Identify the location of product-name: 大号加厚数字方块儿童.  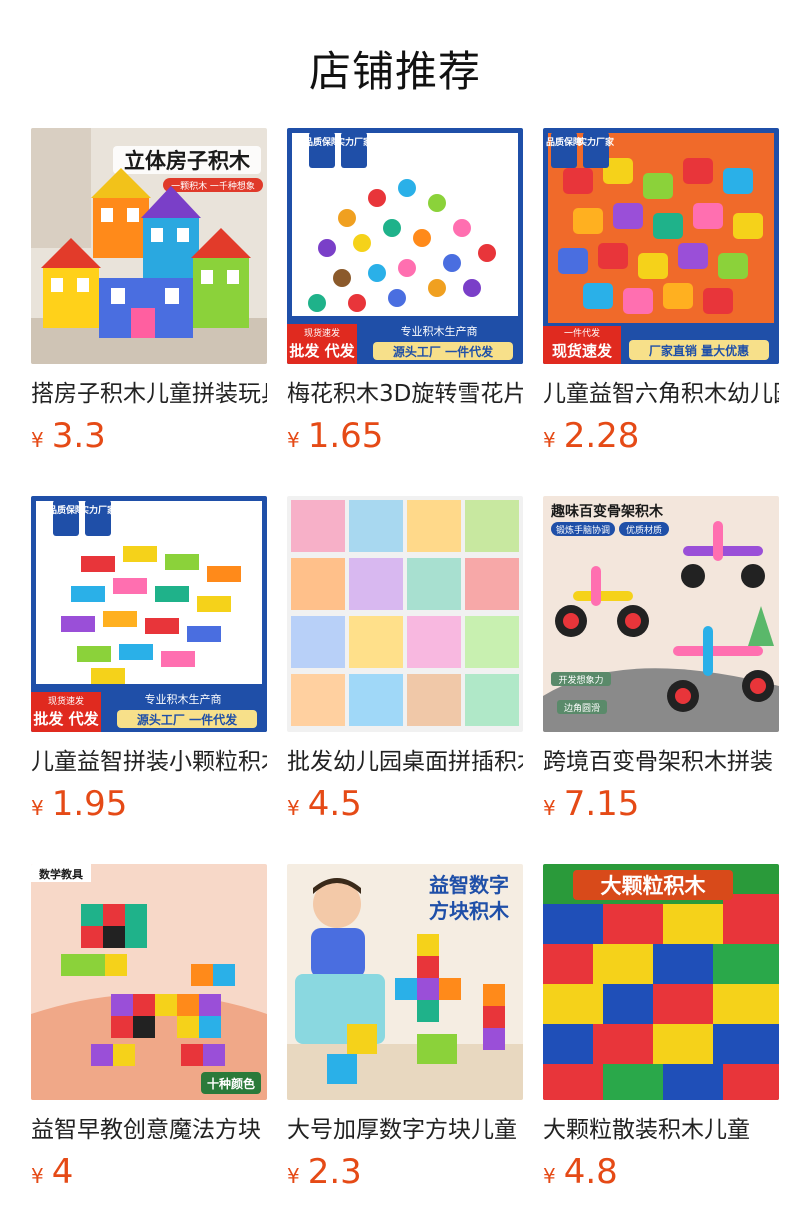
(405, 1130).